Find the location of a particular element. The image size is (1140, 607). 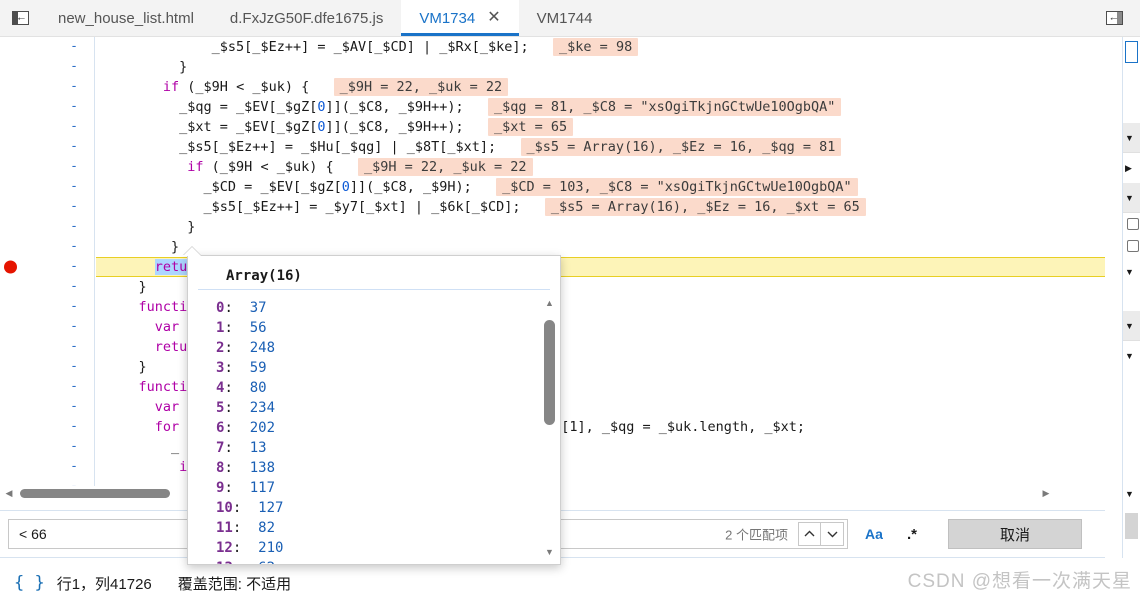

tab-vm1734: VM1734 ✕ is located at coordinates (460, 18).